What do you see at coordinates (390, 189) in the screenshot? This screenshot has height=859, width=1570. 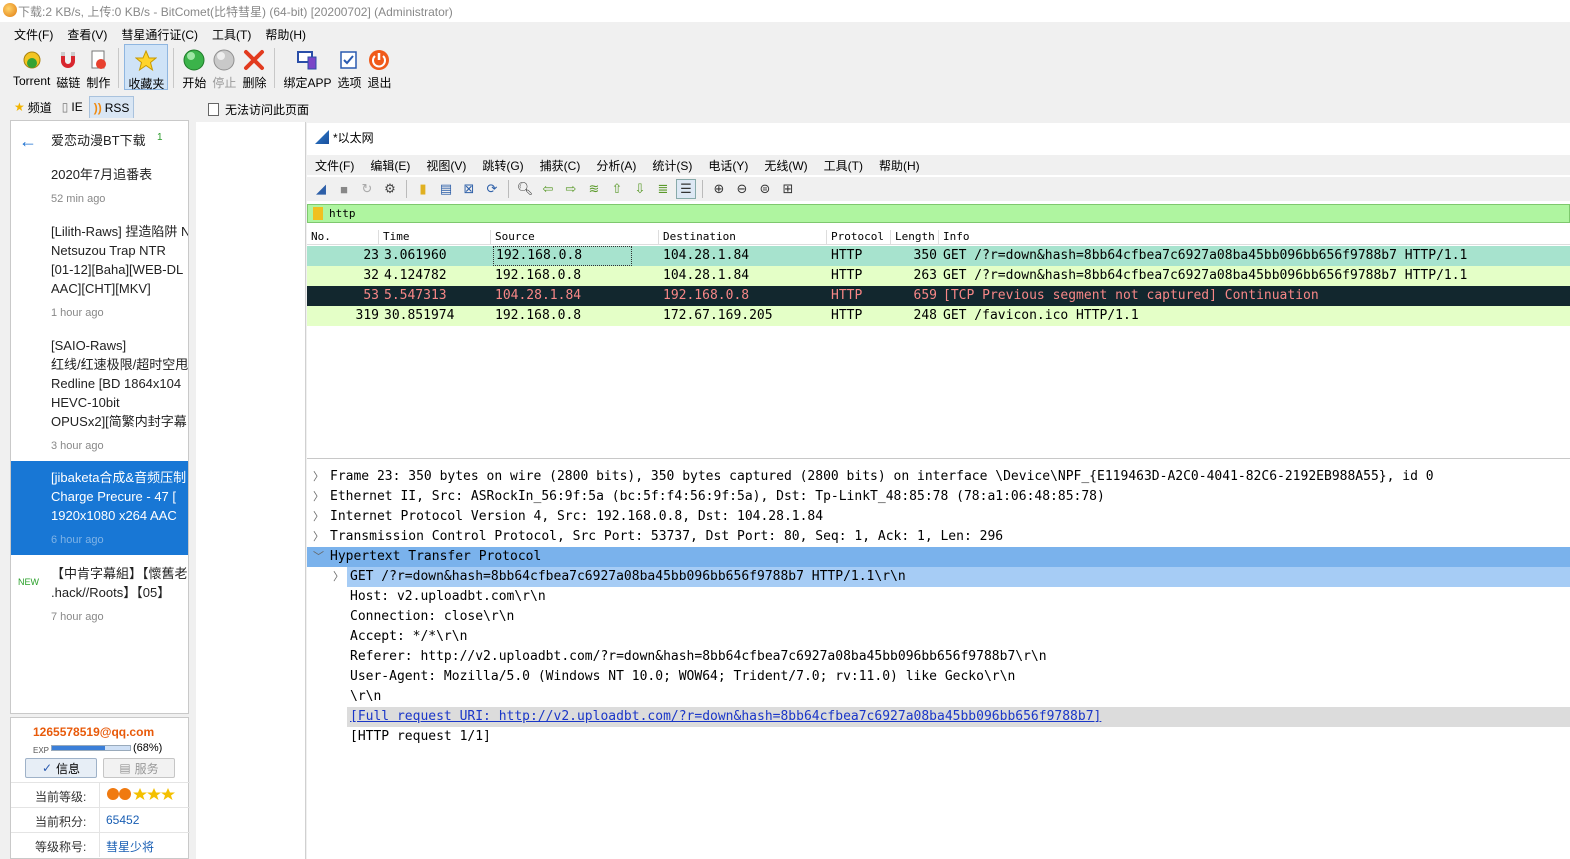 I see `capture-options-gear-icon: ⚙` at bounding box center [390, 189].